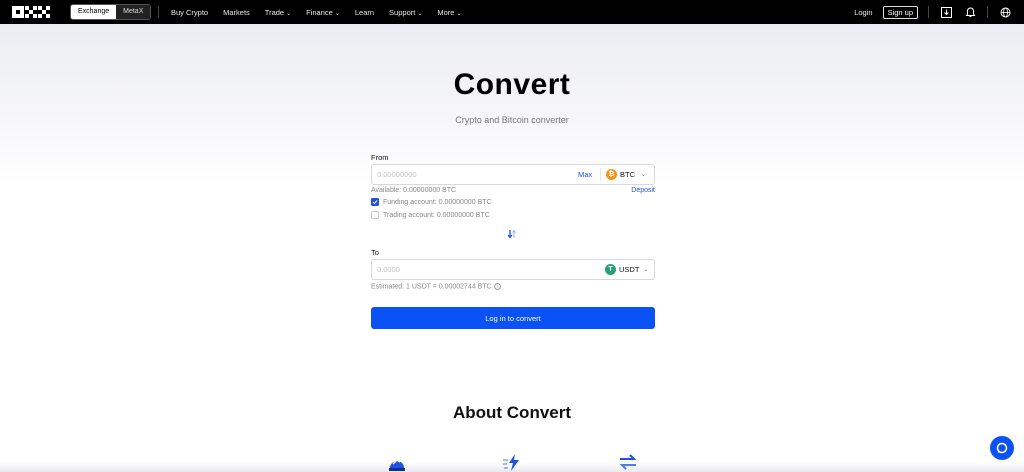 The height and width of the screenshot is (472, 1024). I want to click on trading-account-label: Trading account: 0.00000000 BTC, so click(436, 215).